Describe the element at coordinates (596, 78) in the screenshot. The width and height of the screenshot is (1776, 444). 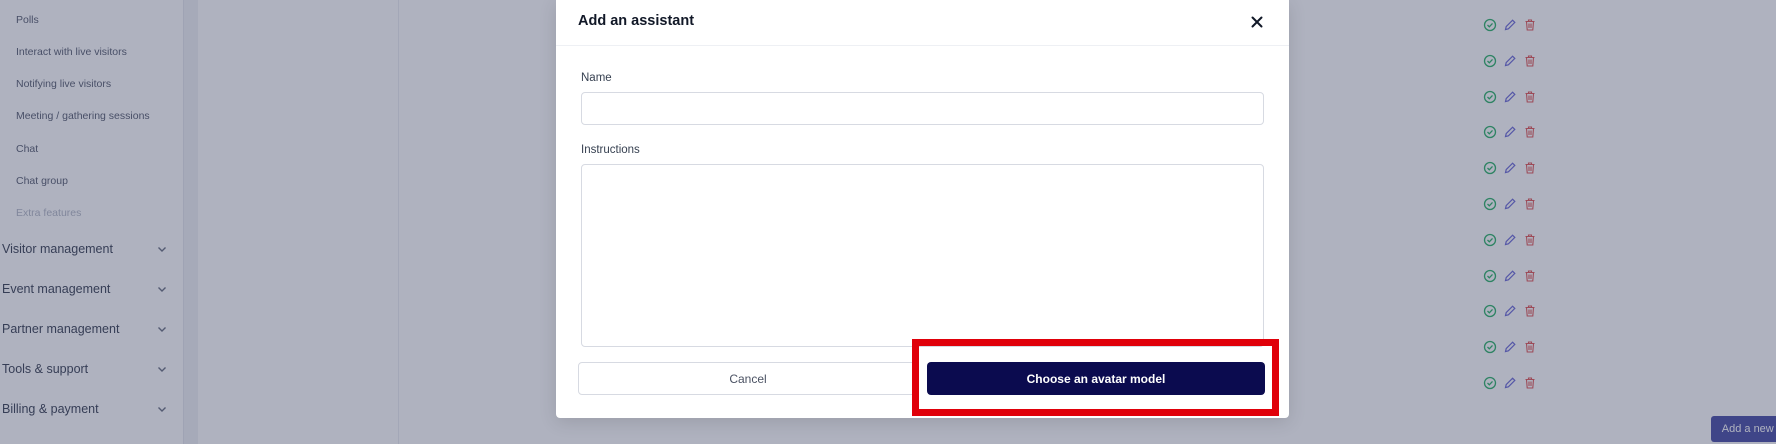
I see `name-label: Name` at that location.